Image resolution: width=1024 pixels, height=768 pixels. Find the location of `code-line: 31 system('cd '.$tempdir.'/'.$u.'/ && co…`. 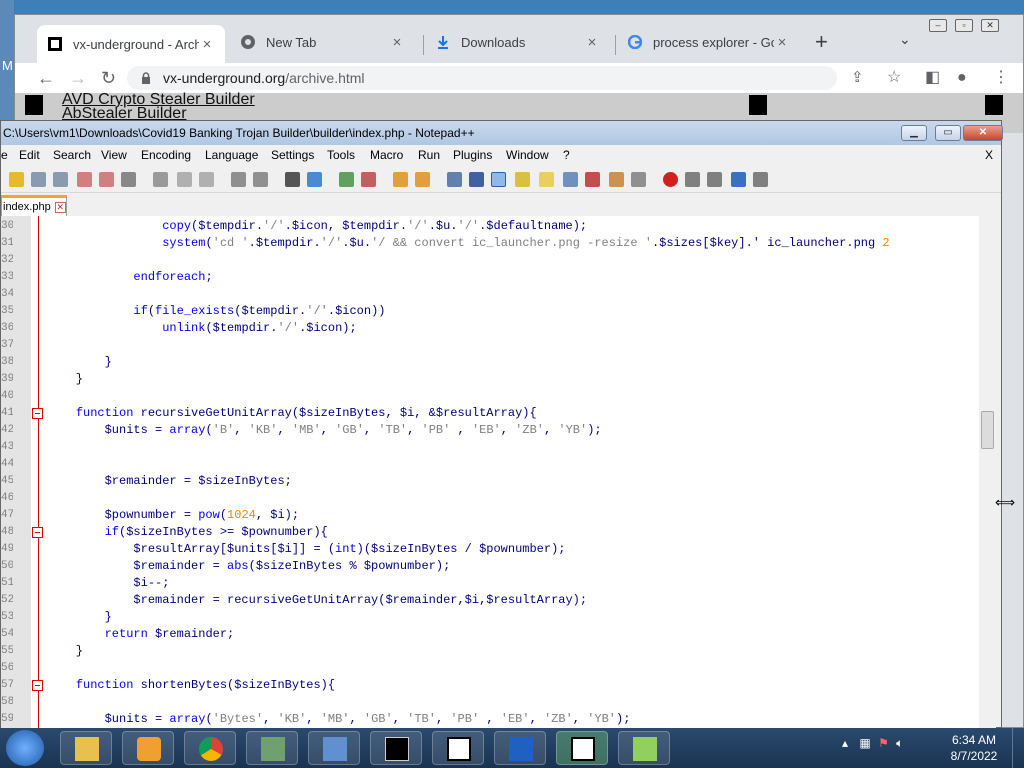

code-line: 31 system('cd '.$tempdir.'/'.$u.'/ && co… is located at coordinates (490, 243).